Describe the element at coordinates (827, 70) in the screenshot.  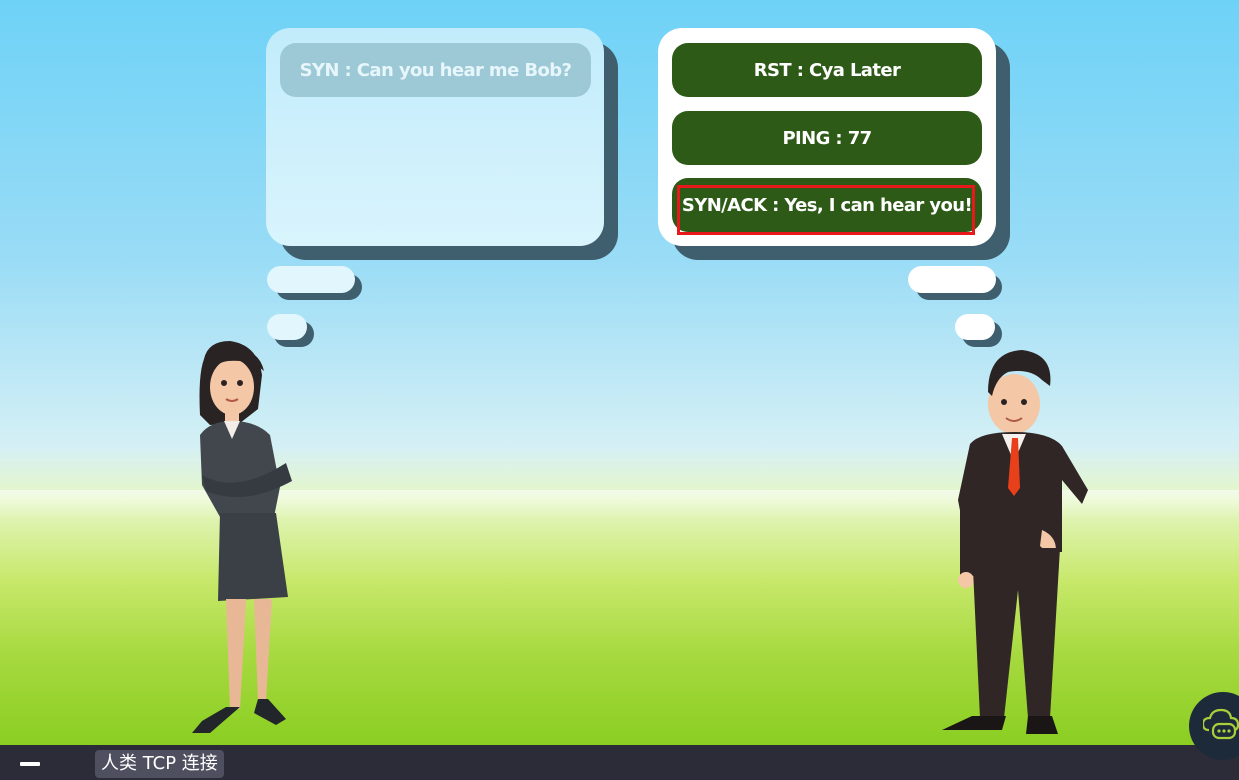
I see `option-rst-button: RST : Cya Later` at that location.